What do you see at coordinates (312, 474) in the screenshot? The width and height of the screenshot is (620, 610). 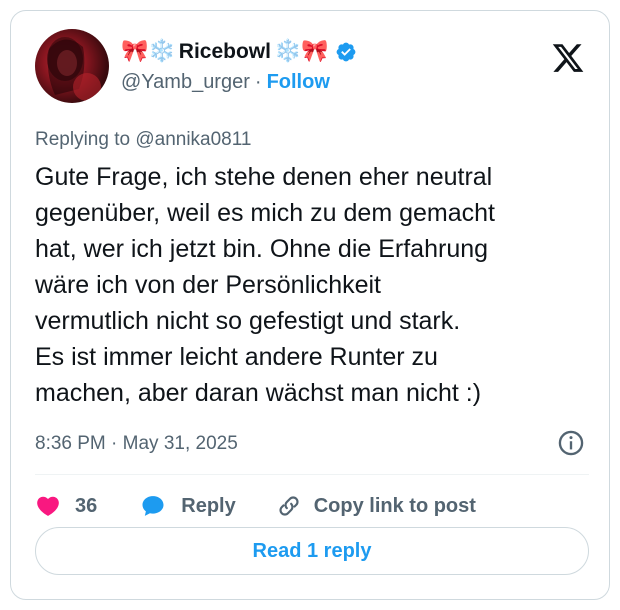 I see `divider` at bounding box center [312, 474].